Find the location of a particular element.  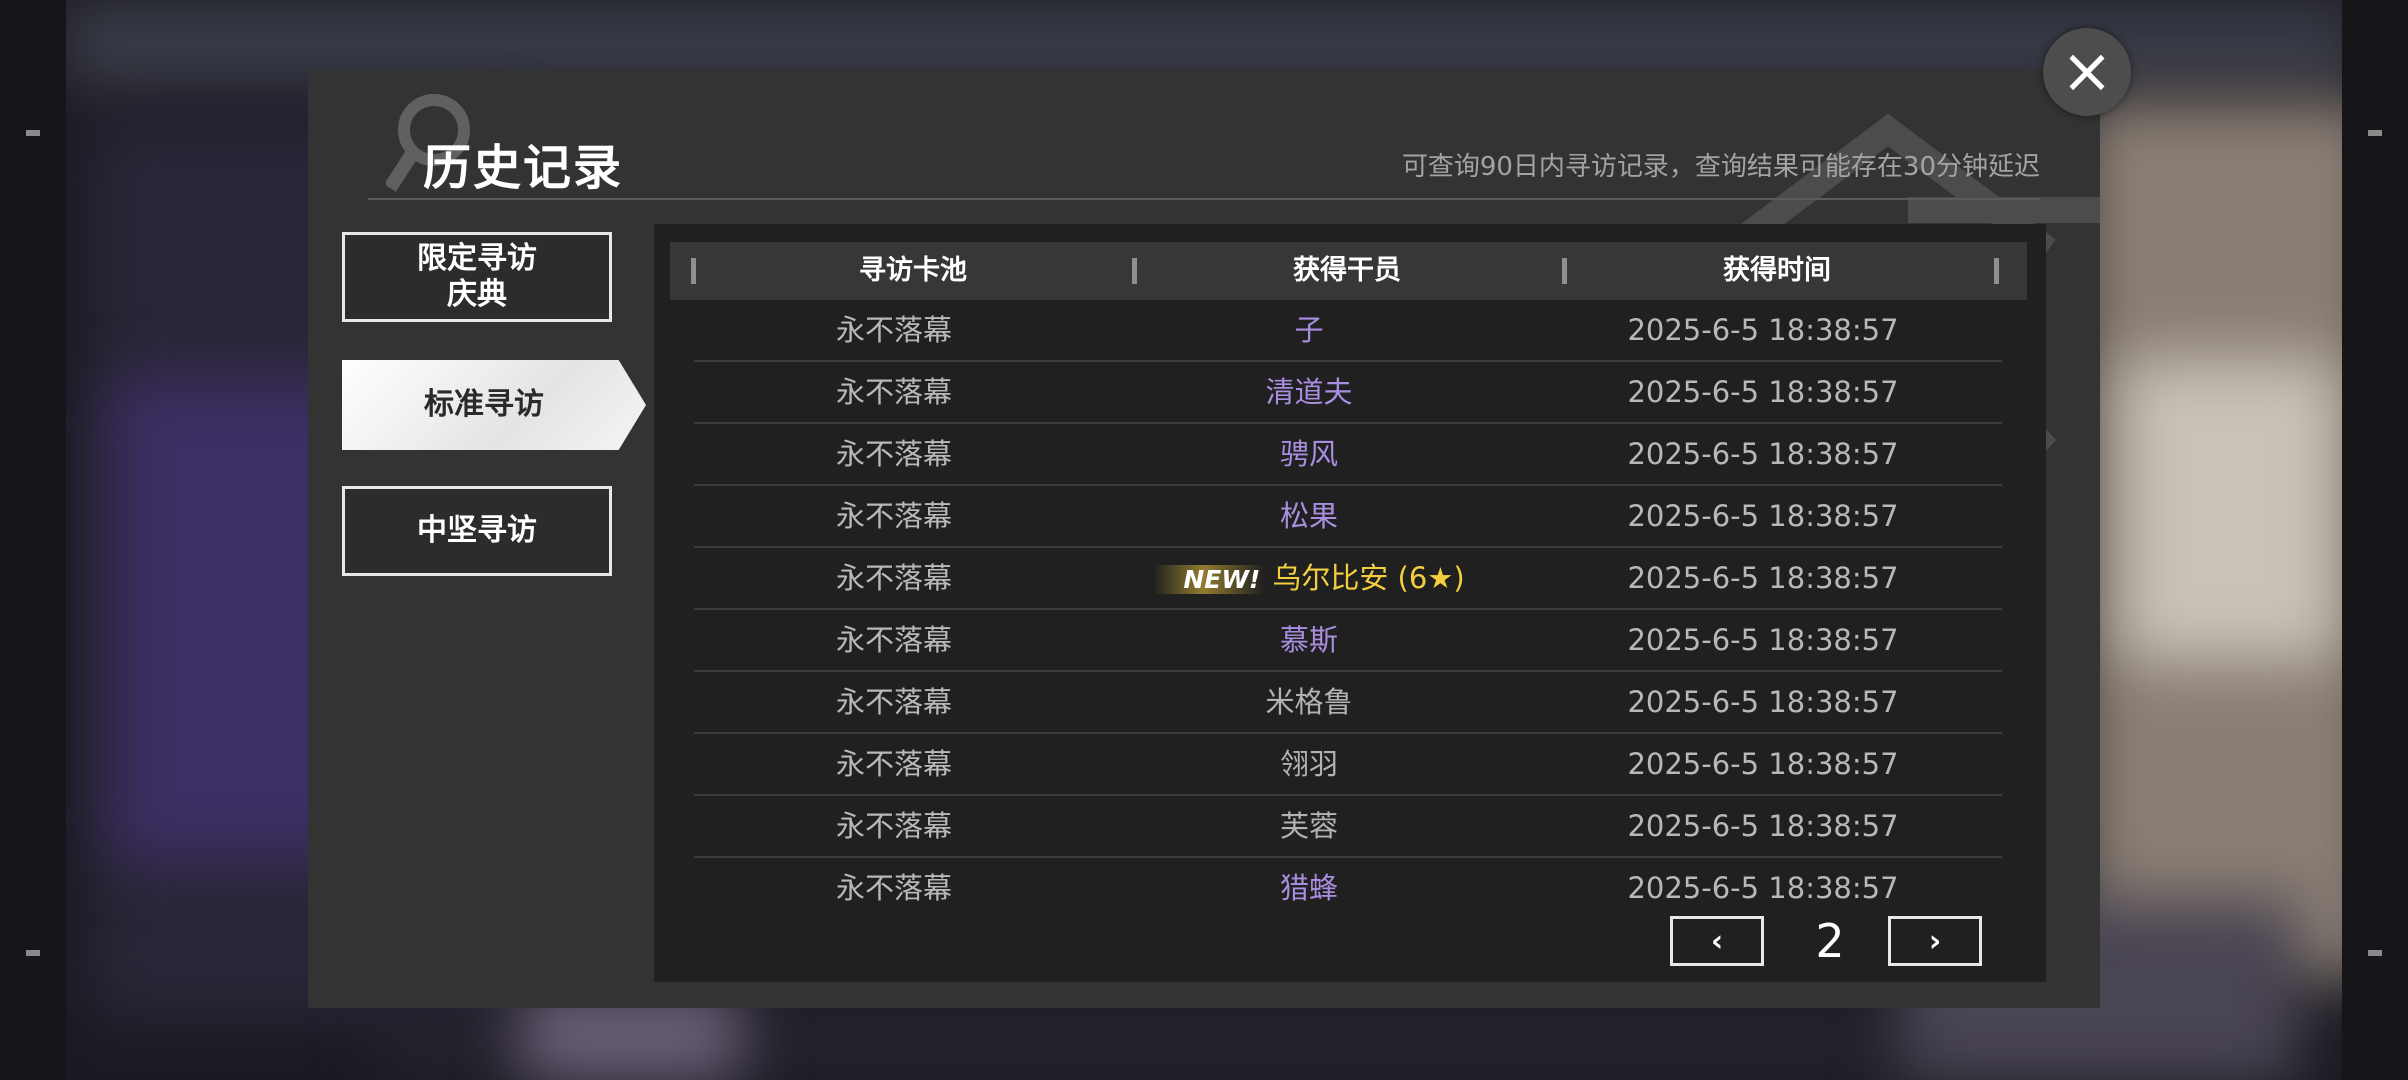

operator-name: 慕斯 is located at coordinates (1308, 640).